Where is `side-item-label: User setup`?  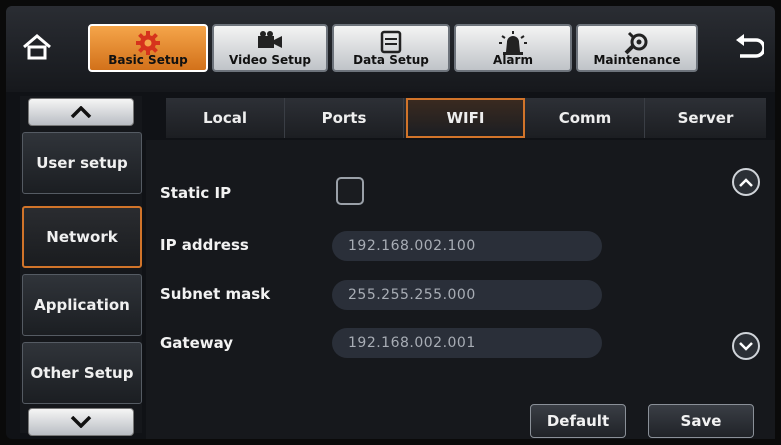 side-item-label: User setup is located at coordinates (82, 163).